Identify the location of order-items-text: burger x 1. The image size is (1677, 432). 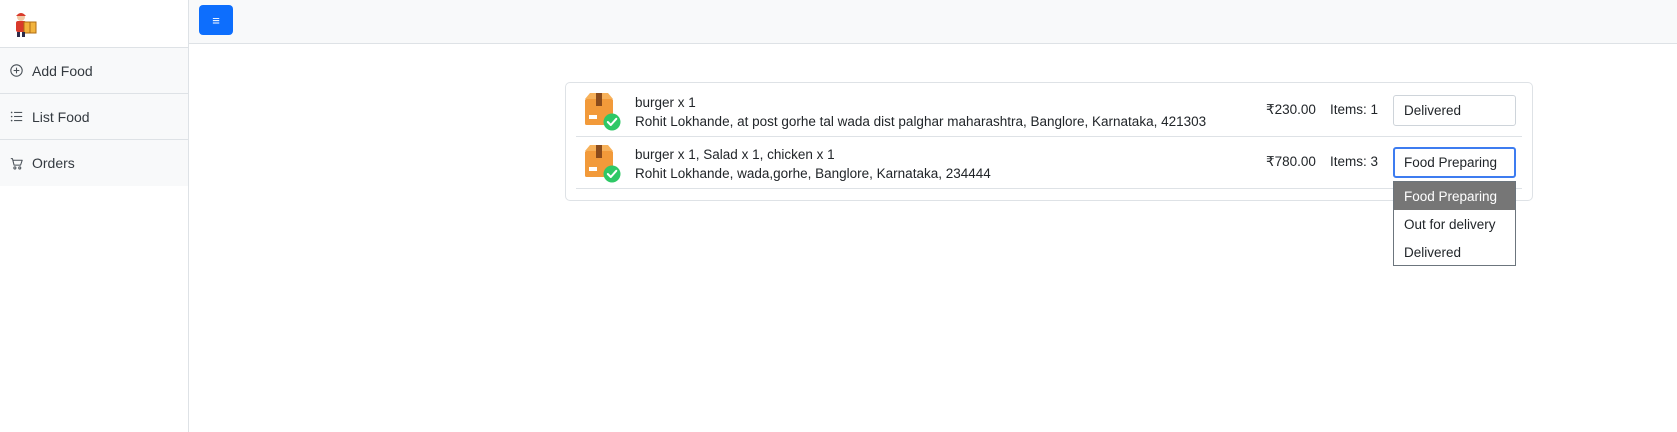
(665, 102).